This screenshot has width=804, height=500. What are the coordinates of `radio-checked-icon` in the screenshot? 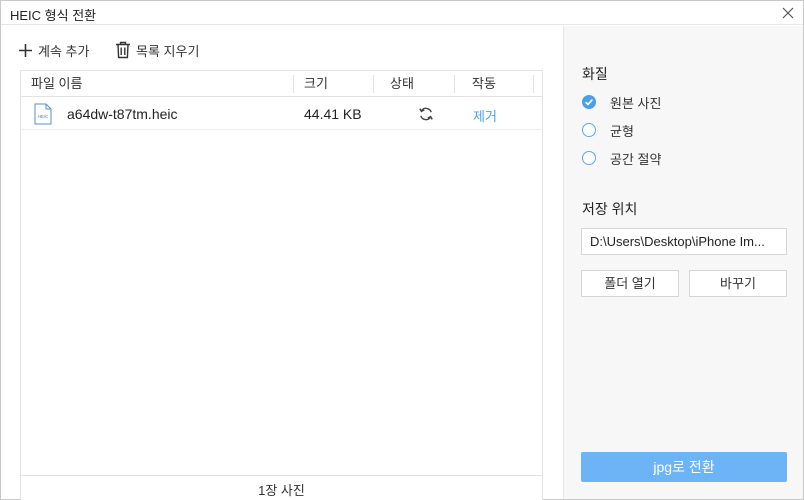 It's located at (589, 102).